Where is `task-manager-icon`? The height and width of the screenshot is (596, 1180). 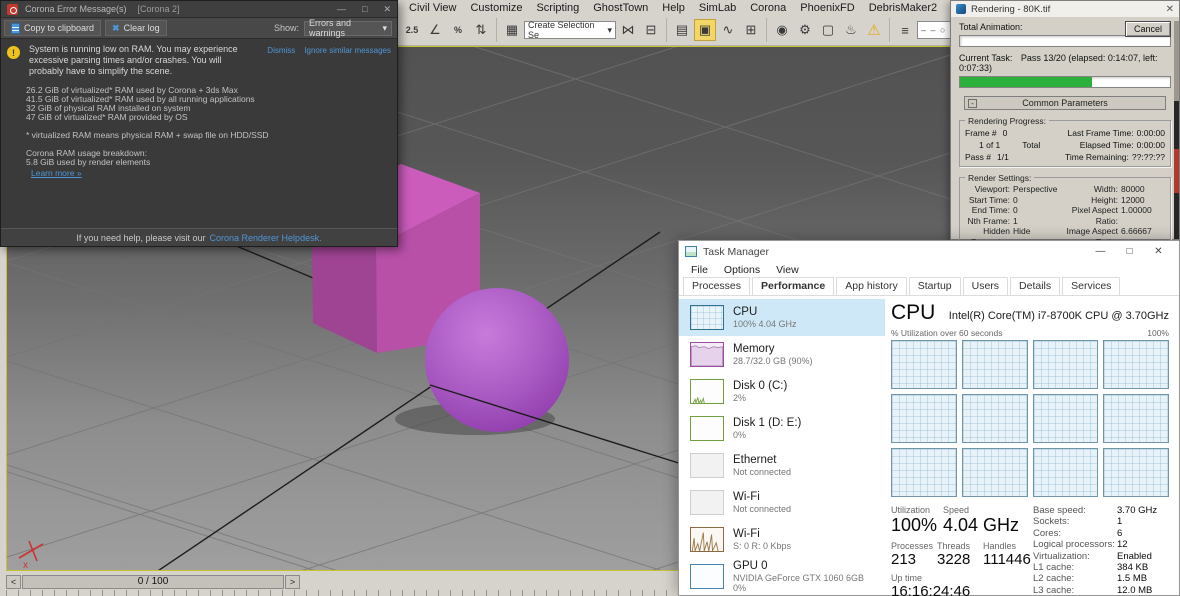
task-manager-icon is located at coordinates (691, 251).